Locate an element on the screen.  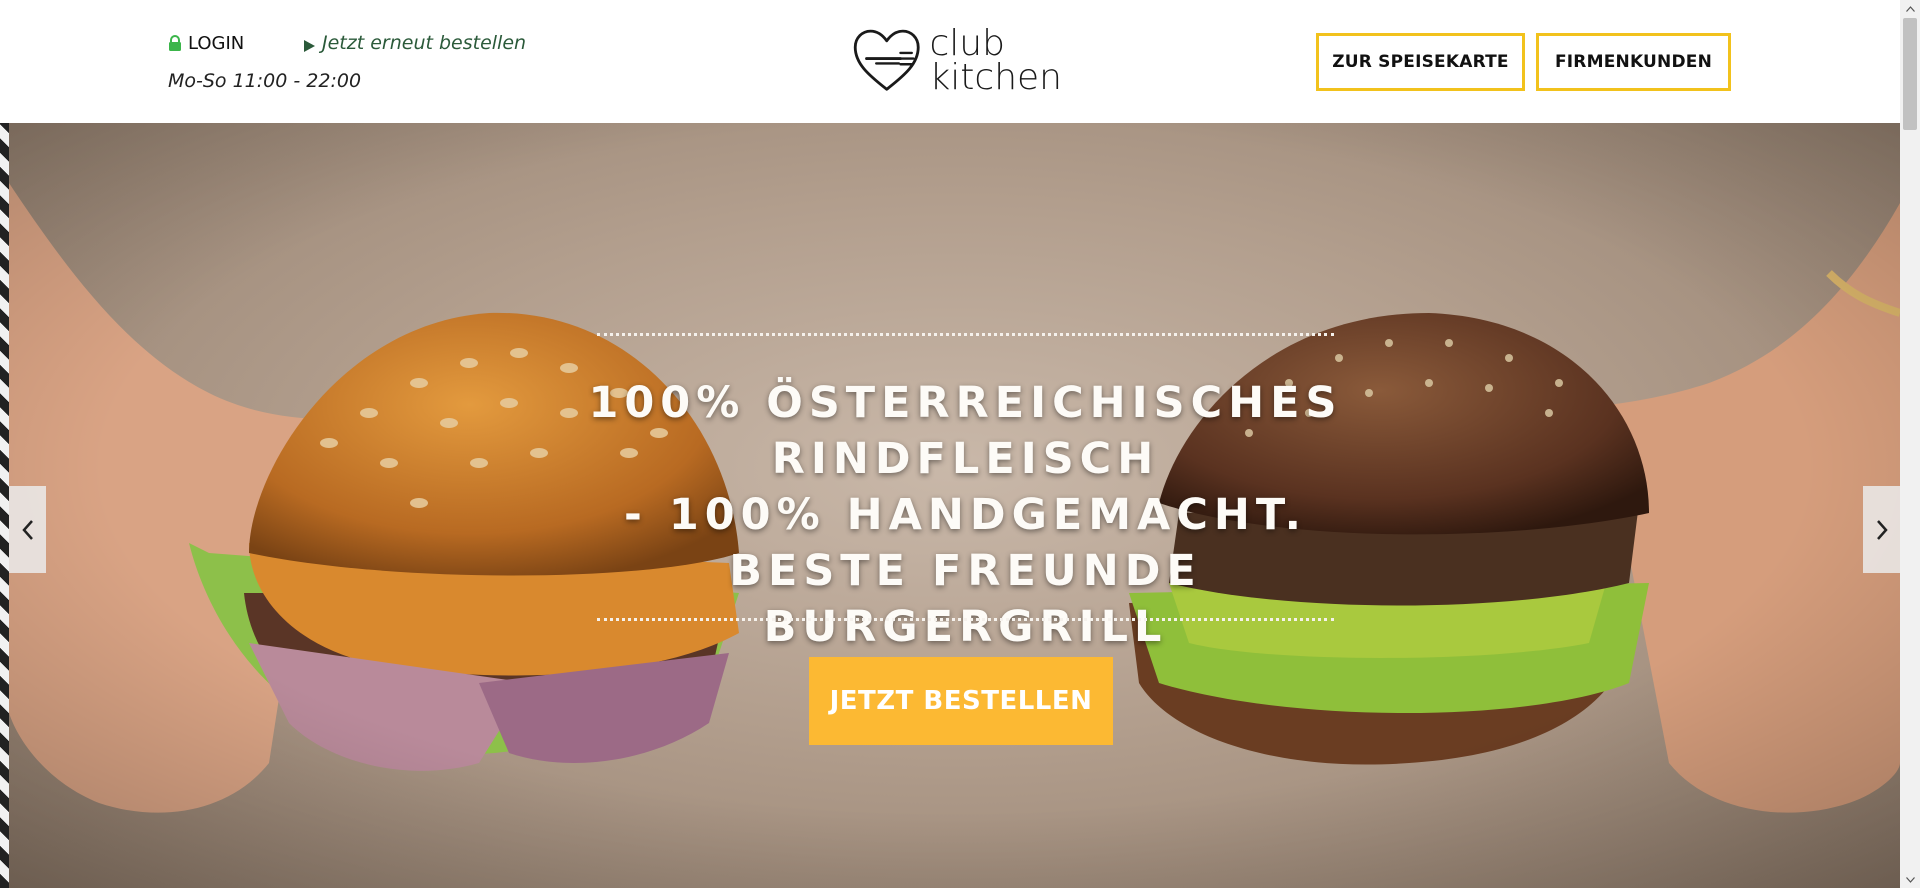
hero-divider-bottom is located at coordinates (965, 619).